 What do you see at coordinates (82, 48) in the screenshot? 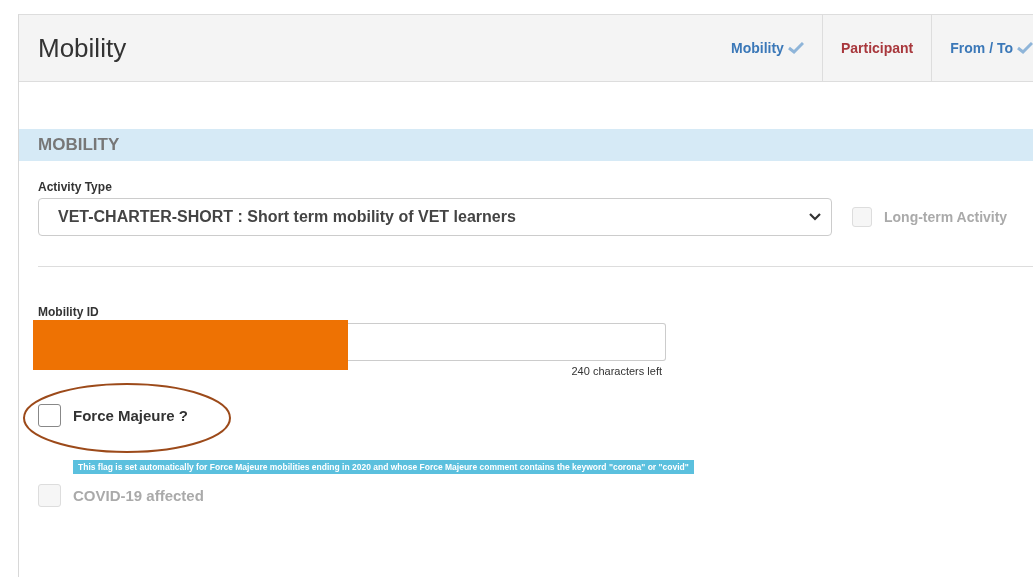
I see `page-title: Mobility` at bounding box center [82, 48].